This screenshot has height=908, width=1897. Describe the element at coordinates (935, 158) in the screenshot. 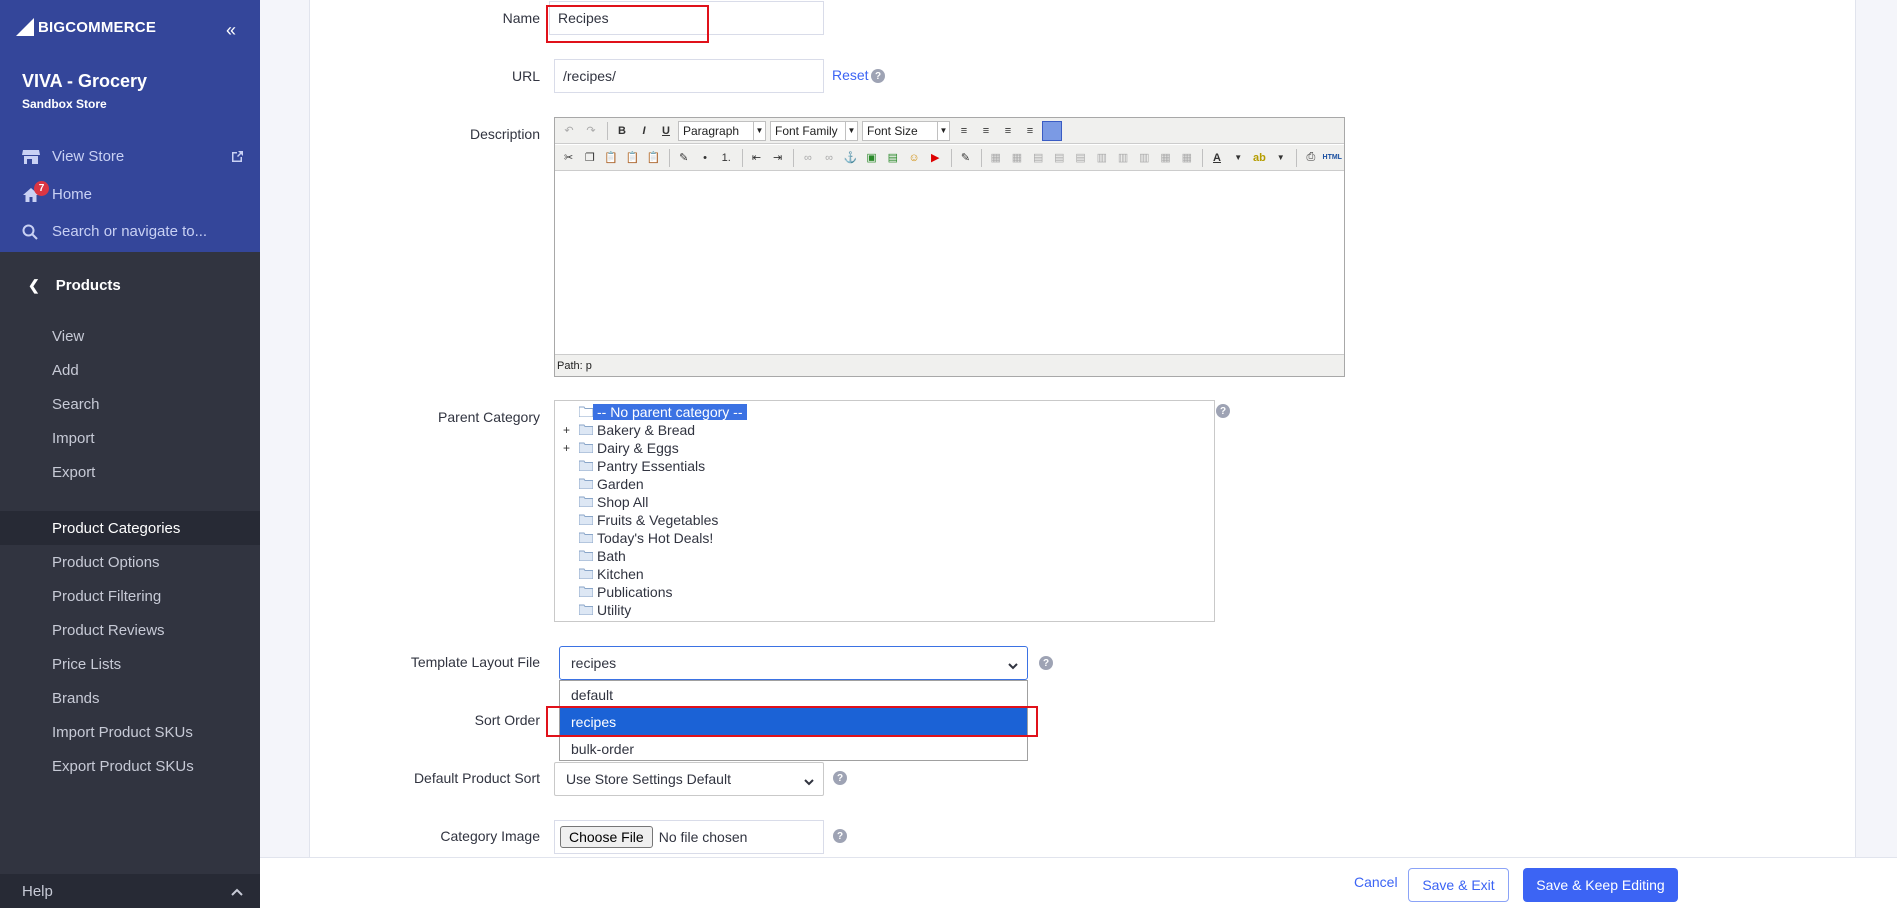

I see `youtube-icon: ▶` at that location.